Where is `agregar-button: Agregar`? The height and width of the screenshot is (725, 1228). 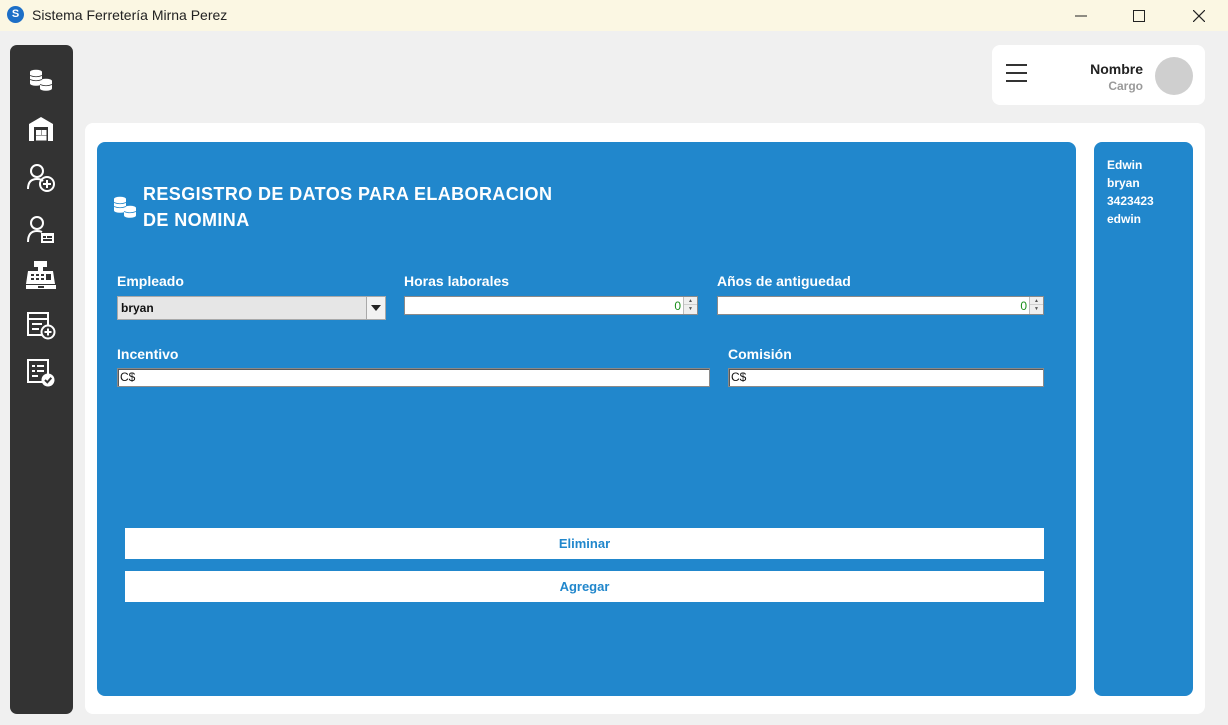 agregar-button: Agregar is located at coordinates (584, 586).